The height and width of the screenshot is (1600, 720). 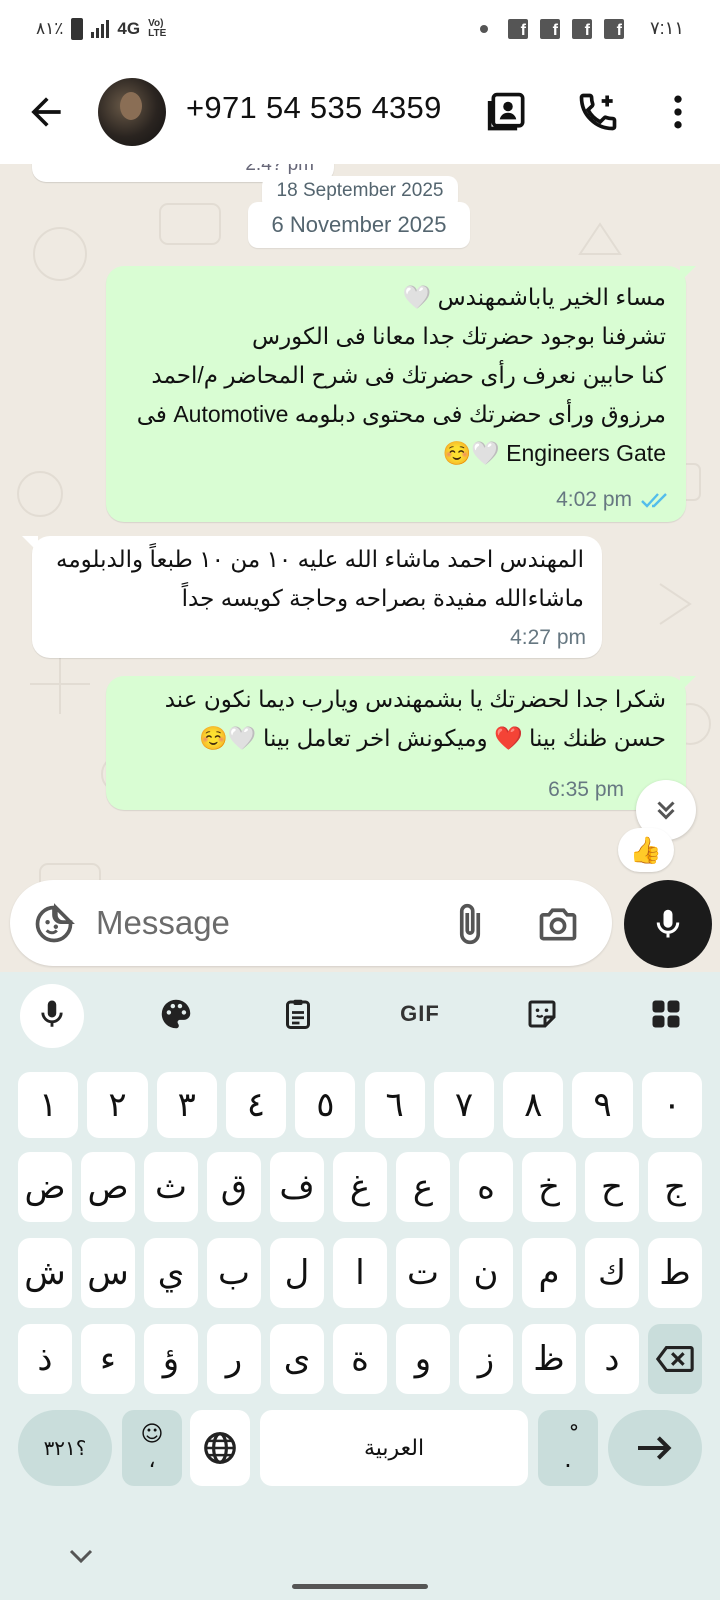 What do you see at coordinates (548, 637) in the screenshot?
I see `message-time: 4:27 pm` at bounding box center [548, 637].